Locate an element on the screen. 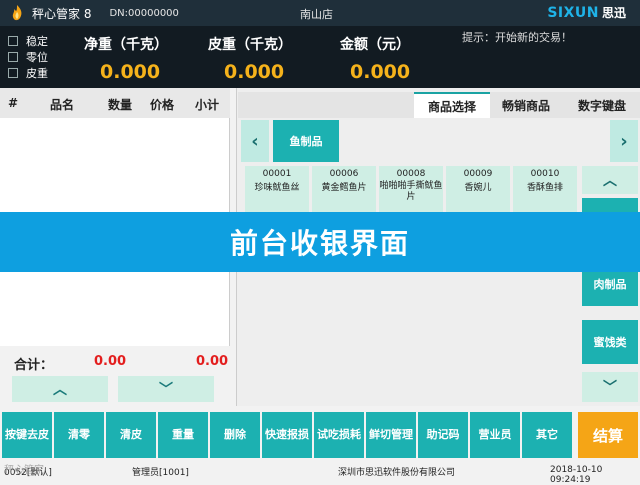  amount-label: 金额（元） is located at coordinates (375, 45).